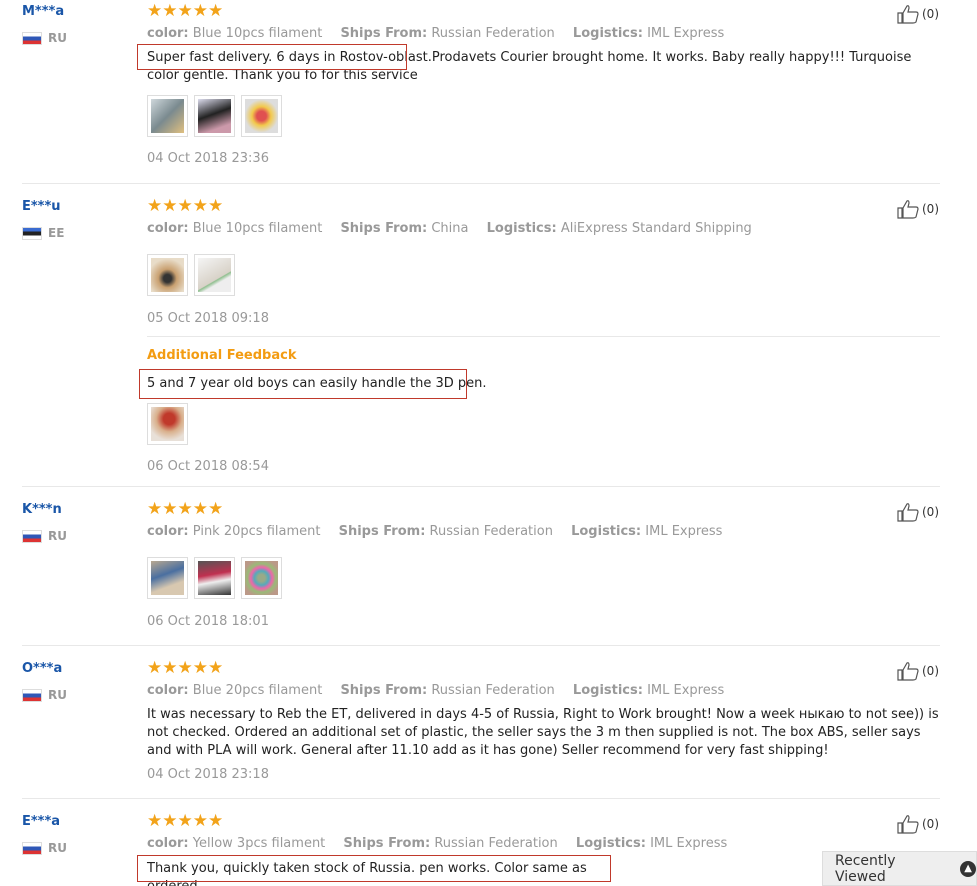 This screenshot has width=977, height=886. Describe the element at coordinates (968, 868) in the screenshot. I see `chevron-up-icon: ▲` at that location.